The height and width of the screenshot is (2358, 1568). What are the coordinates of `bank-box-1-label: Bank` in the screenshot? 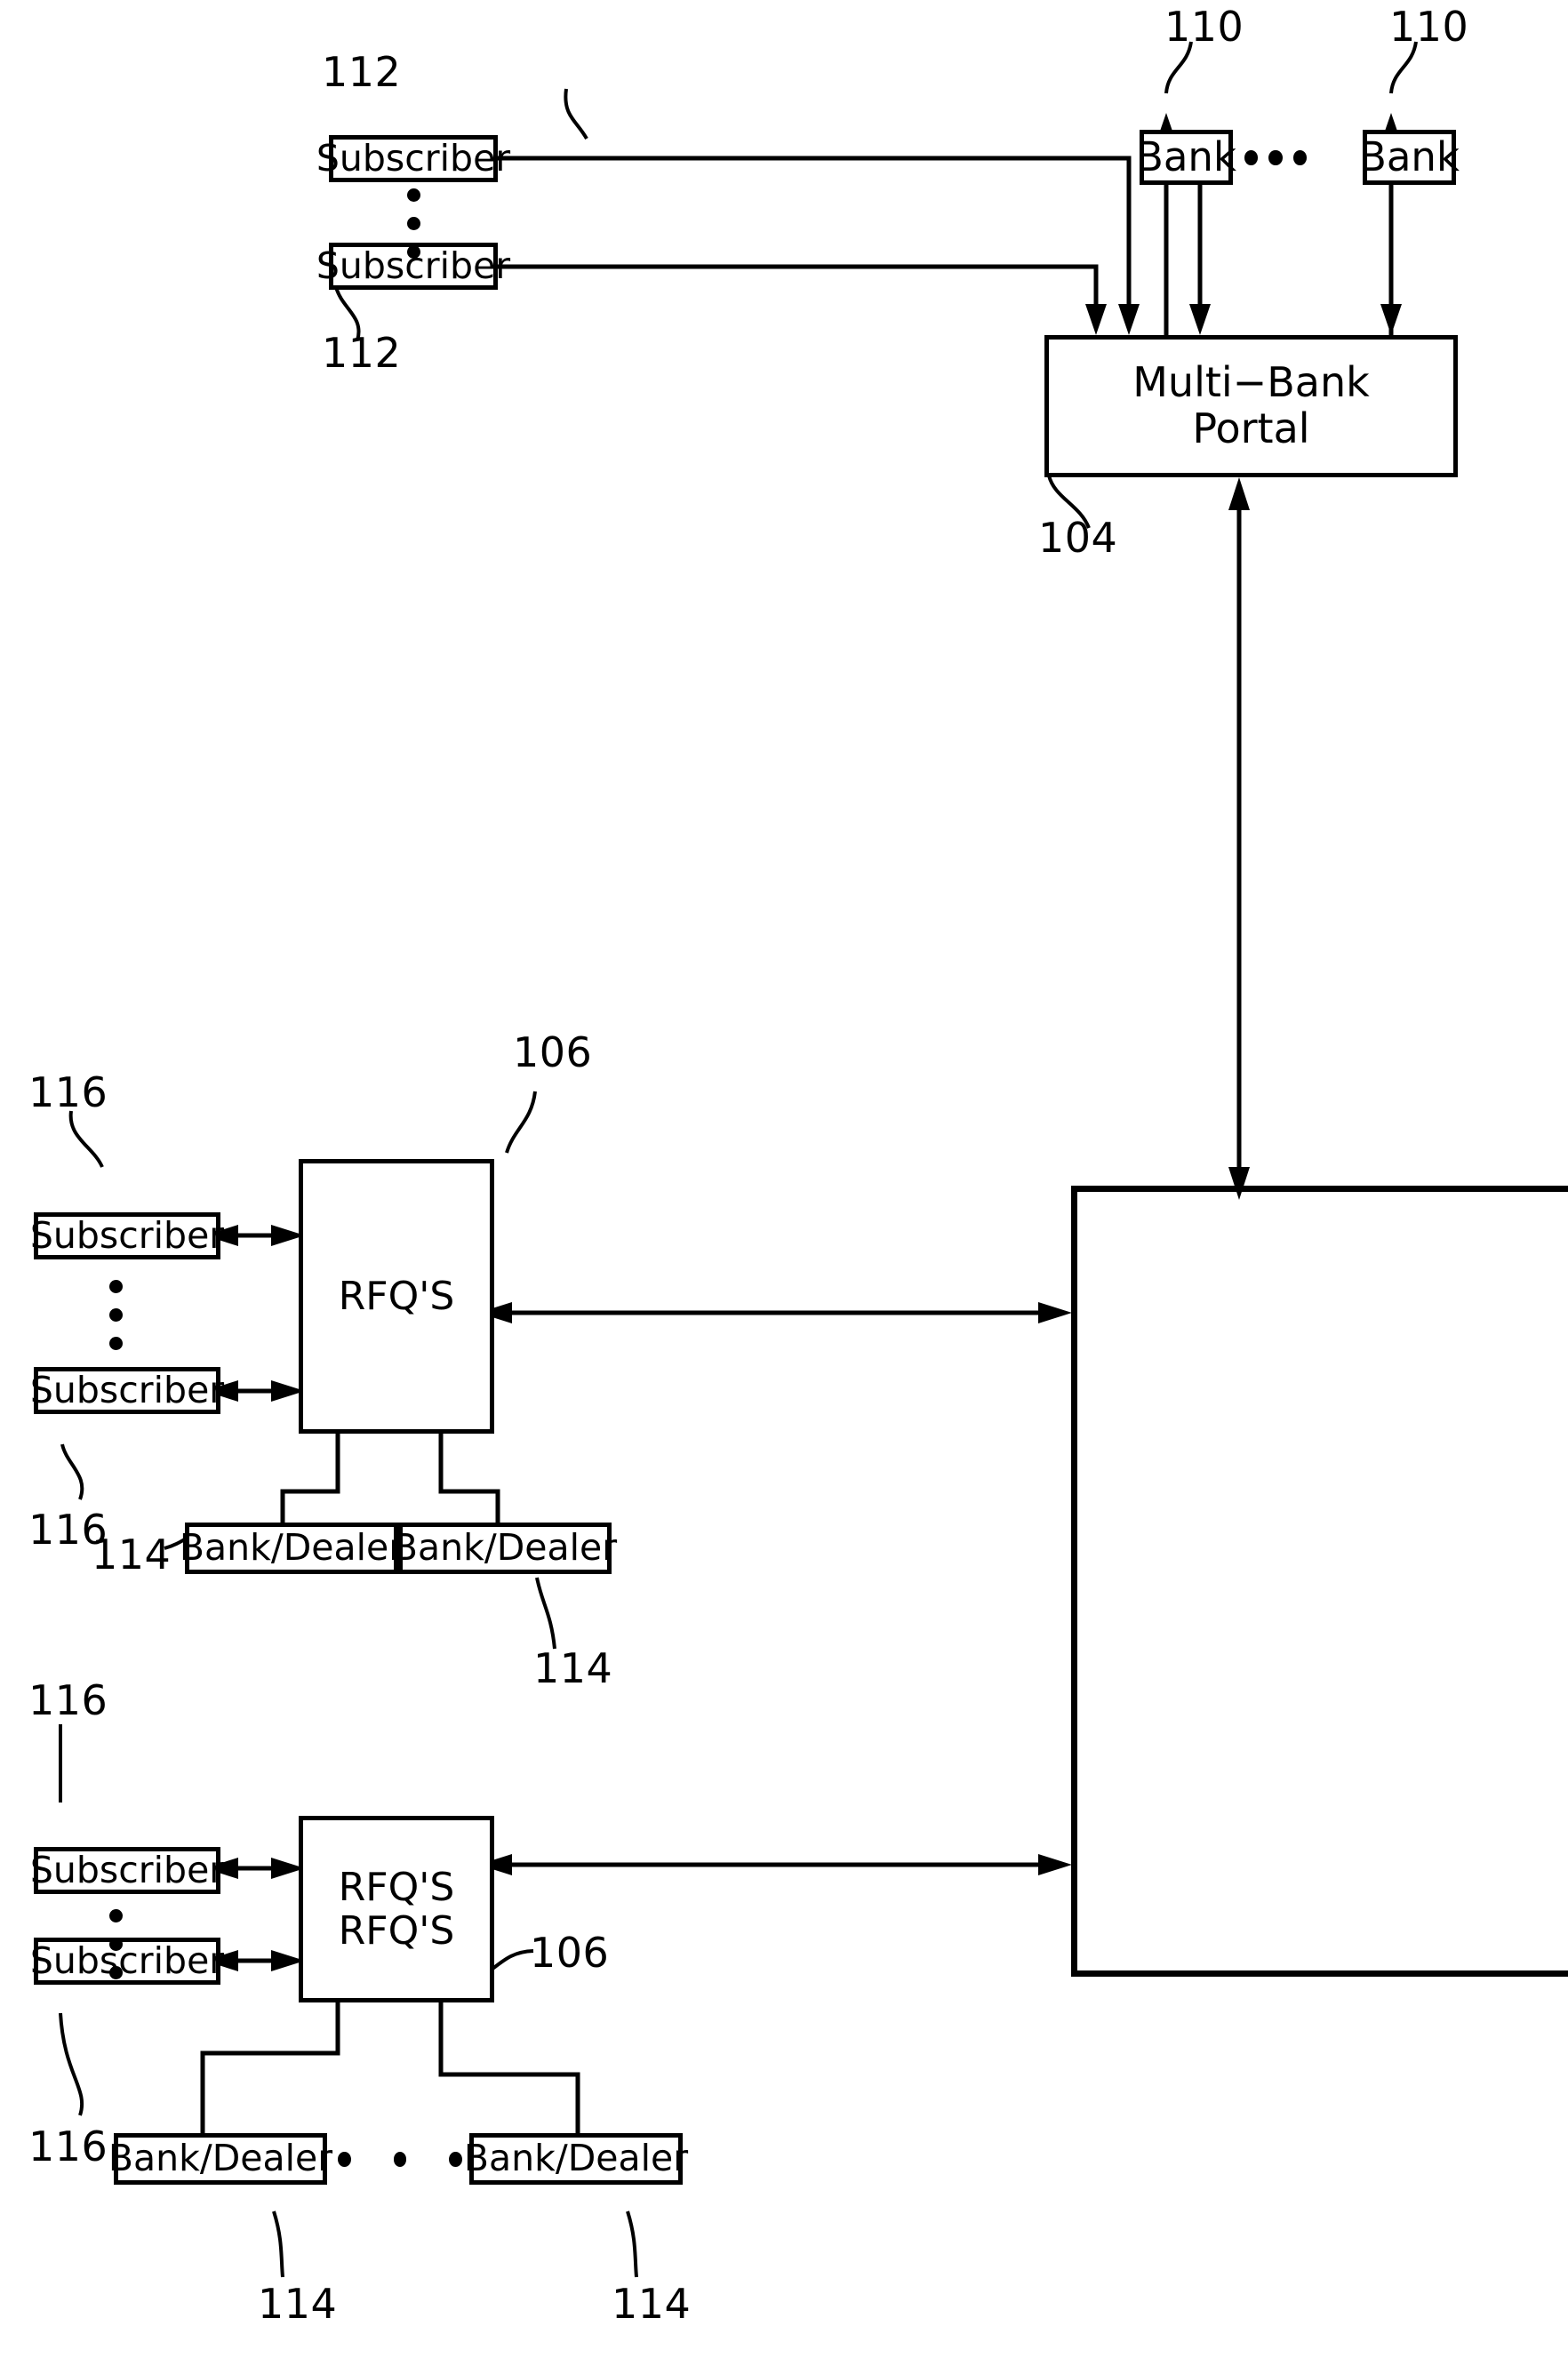 It's located at (1186, 156).